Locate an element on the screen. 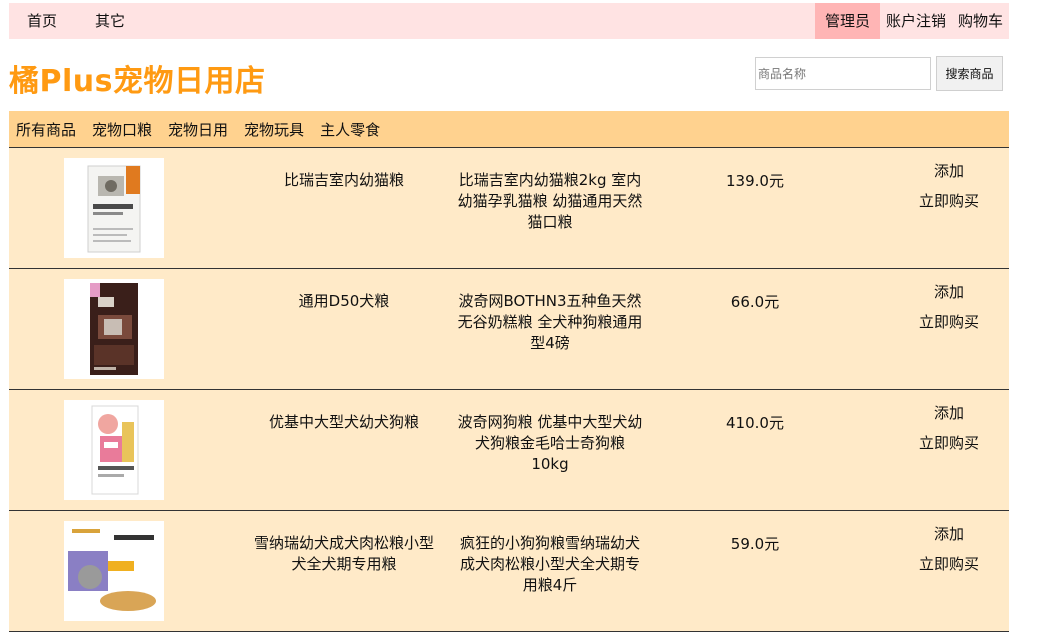 The width and height of the screenshot is (1063, 632). product-description: 波奇网狗粮 优基中大型犬幼犬狗粮金毛哈士奇狗粮10kg is located at coordinates (550, 443).